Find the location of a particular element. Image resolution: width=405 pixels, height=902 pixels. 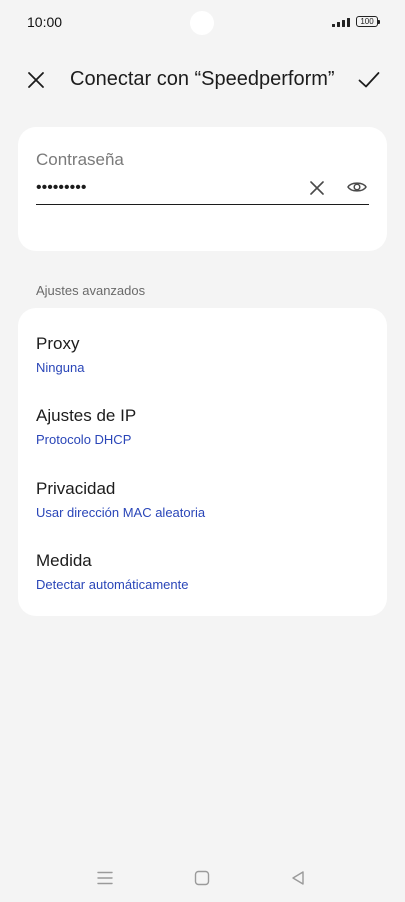

status-time: 10:00 is located at coordinates (45, 22).